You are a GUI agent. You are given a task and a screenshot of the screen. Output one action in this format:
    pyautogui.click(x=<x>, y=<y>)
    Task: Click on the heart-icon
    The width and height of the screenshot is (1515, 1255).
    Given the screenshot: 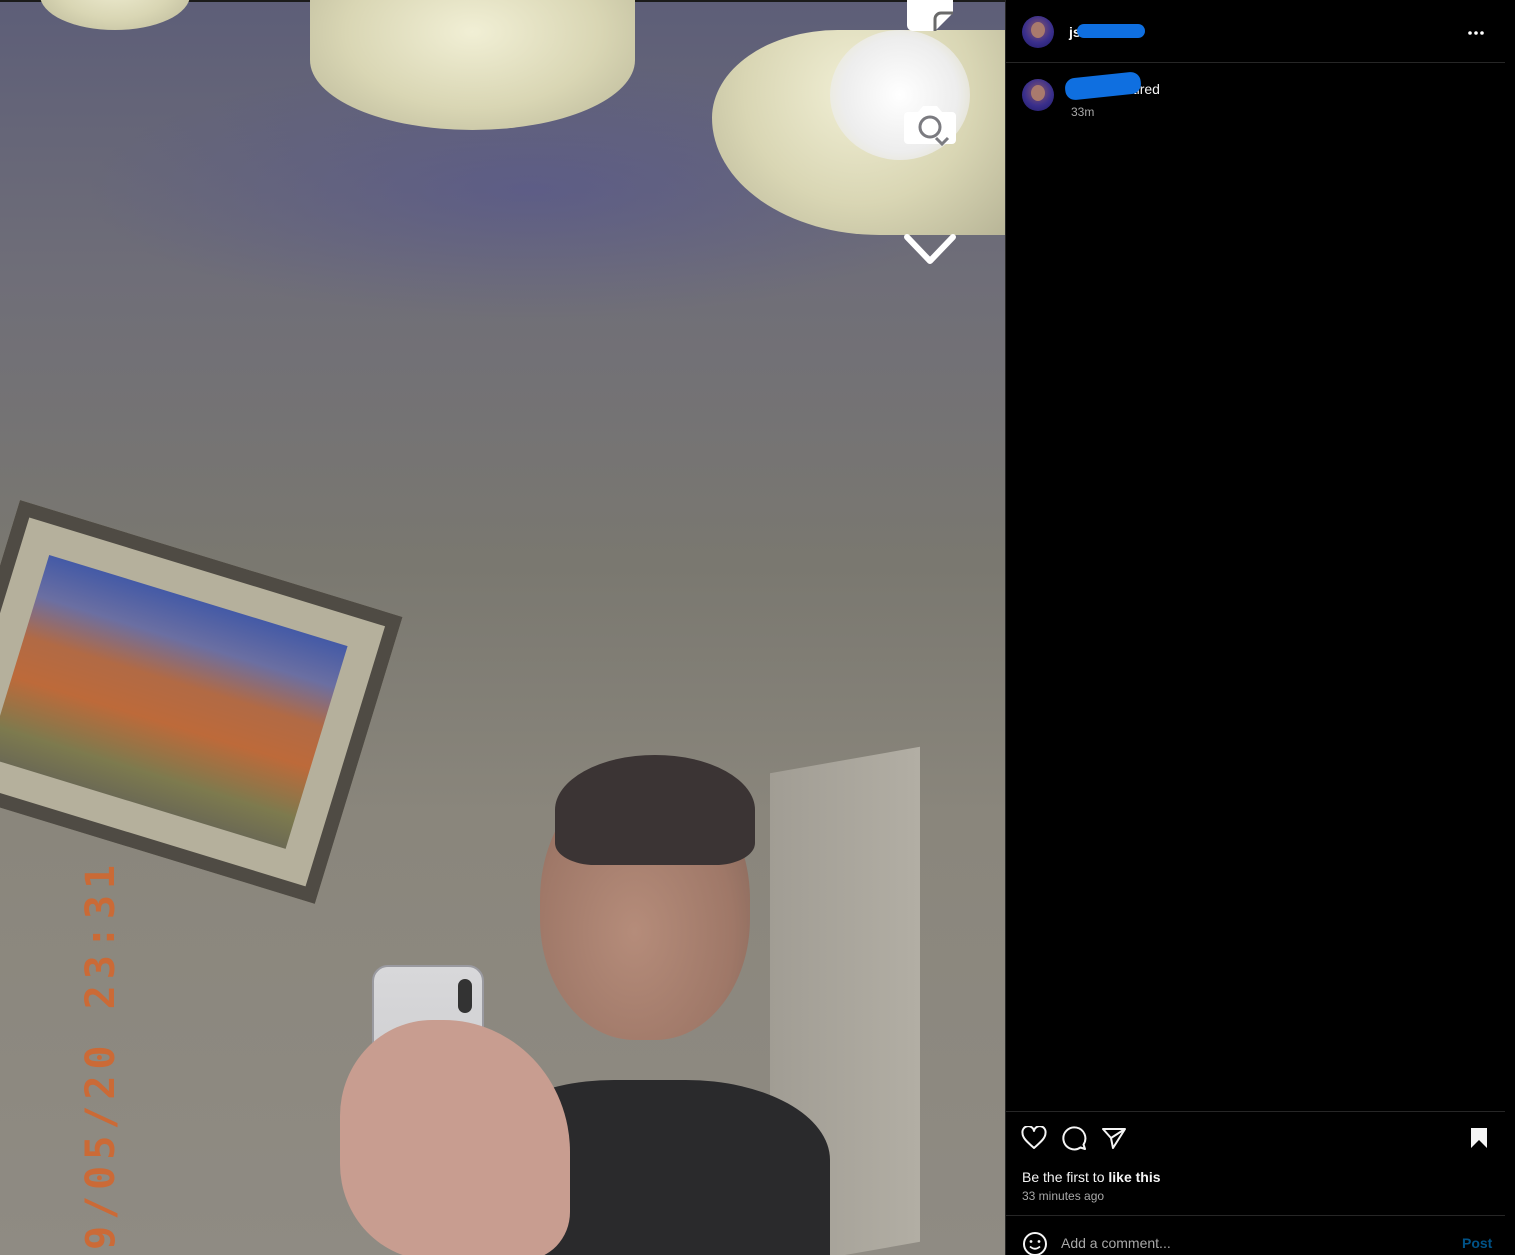 What is the action you would take?
    pyautogui.click(x=1034, y=1139)
    